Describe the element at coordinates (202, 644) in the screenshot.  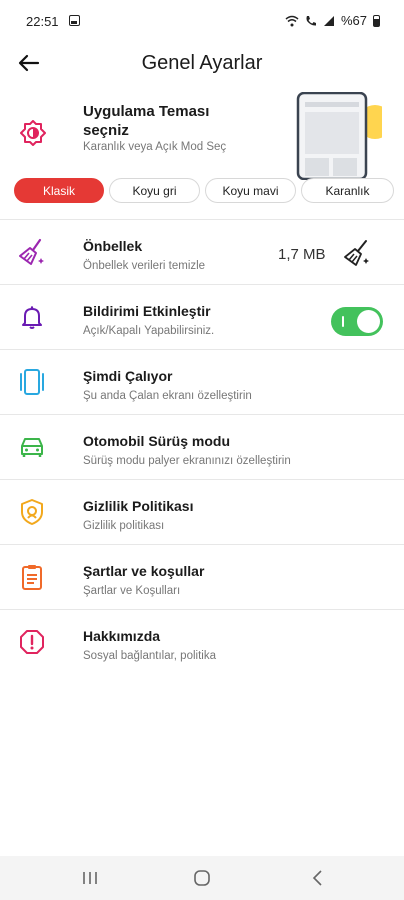
I see `settings-row-about: Hakkımızda Sosyal bağlantılar, politika` at that location.